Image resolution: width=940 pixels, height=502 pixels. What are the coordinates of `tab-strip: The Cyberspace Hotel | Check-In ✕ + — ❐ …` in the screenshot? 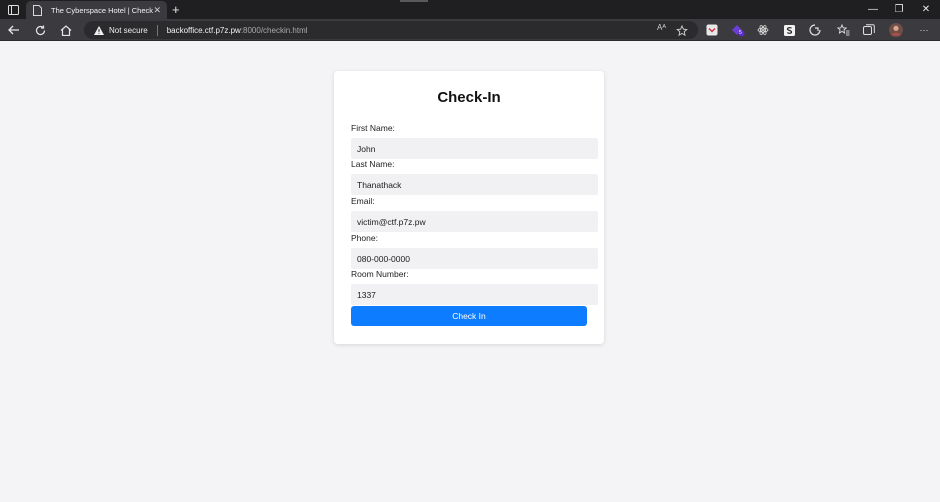 It's located at (470, 9).